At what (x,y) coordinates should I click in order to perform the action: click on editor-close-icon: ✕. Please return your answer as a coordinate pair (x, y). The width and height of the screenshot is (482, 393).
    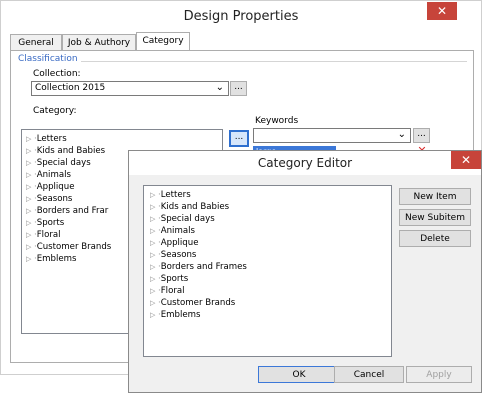
    Looking at the image, I should click on (466, 160).